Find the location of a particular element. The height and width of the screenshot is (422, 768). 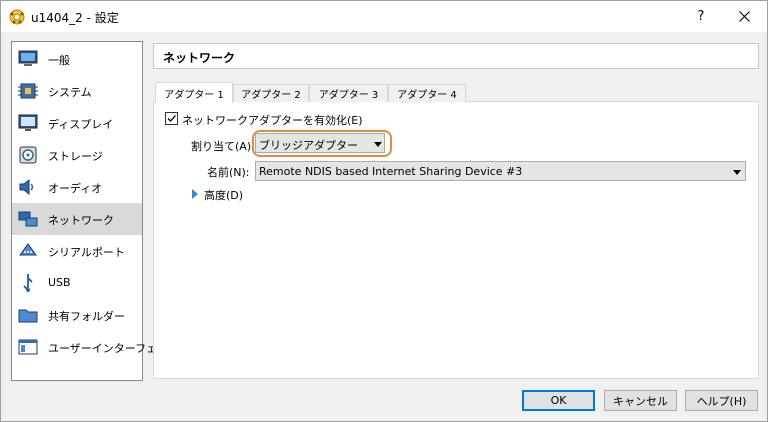

tab-adapter-4: アダプター 4 is located at coordinates (427, 93).